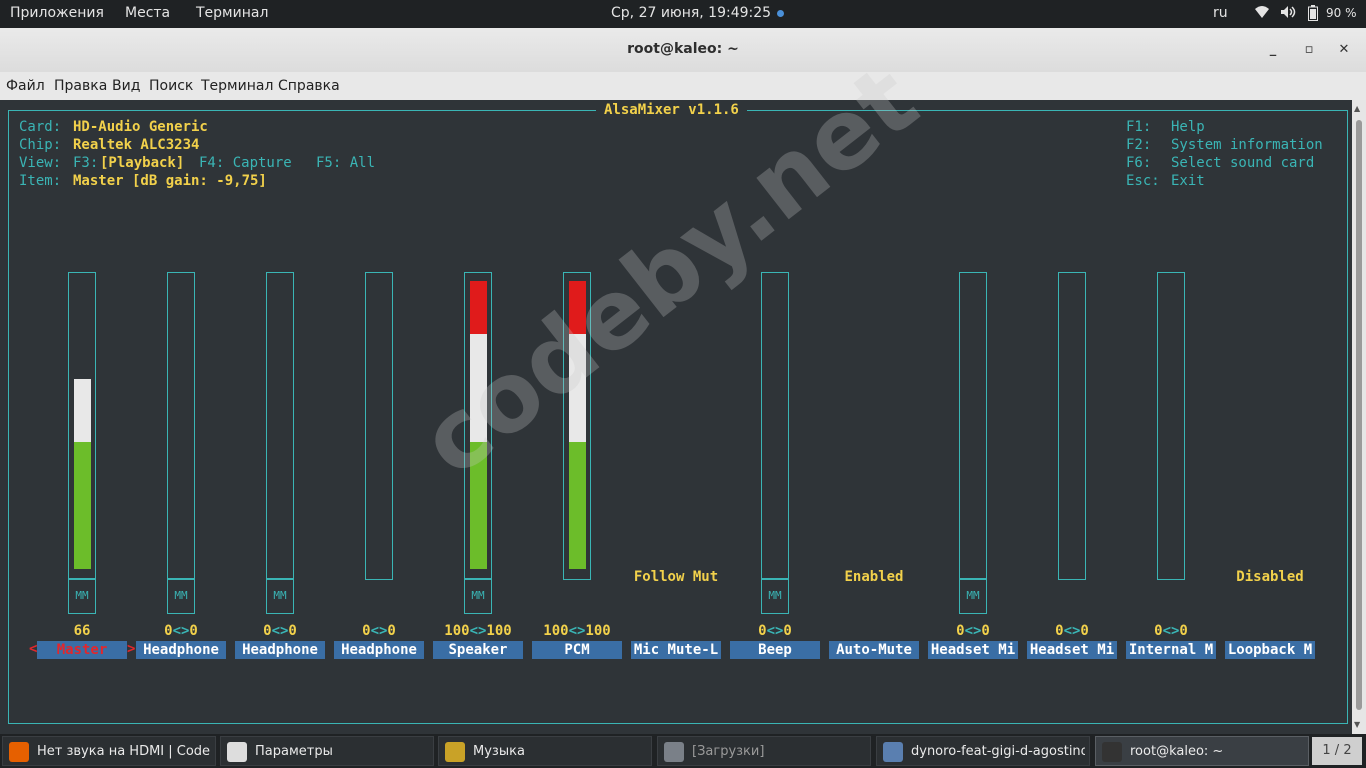 The width and height of the screenshot is (1366, 768). What do you see at coordinates (545, 751) in the screenshot?
I see `taskbar-item: Музыка` at bounding box center [545, 751].